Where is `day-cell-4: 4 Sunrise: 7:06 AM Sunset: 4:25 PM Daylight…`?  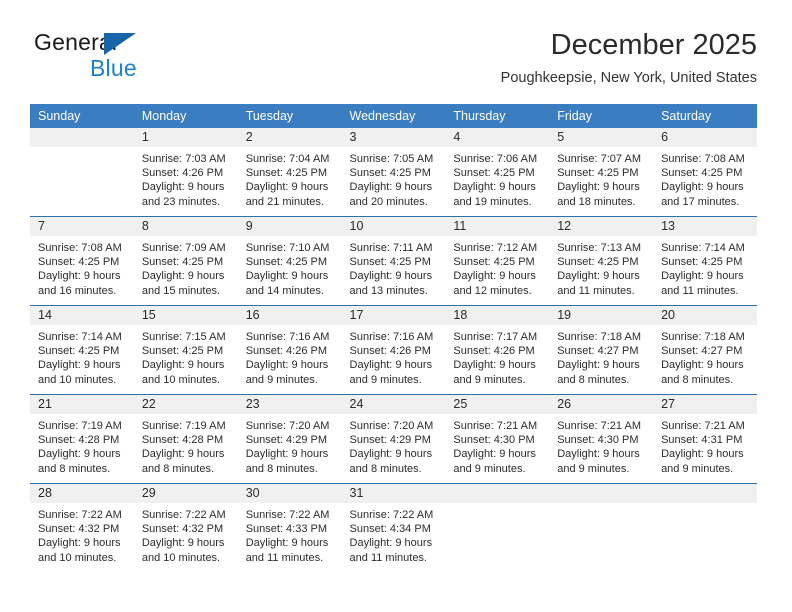
day-cell-4: 4 Sunrise: 7:06 AM Sunset: 4:25 PM Daylight… is located at coordinates (497, 172).